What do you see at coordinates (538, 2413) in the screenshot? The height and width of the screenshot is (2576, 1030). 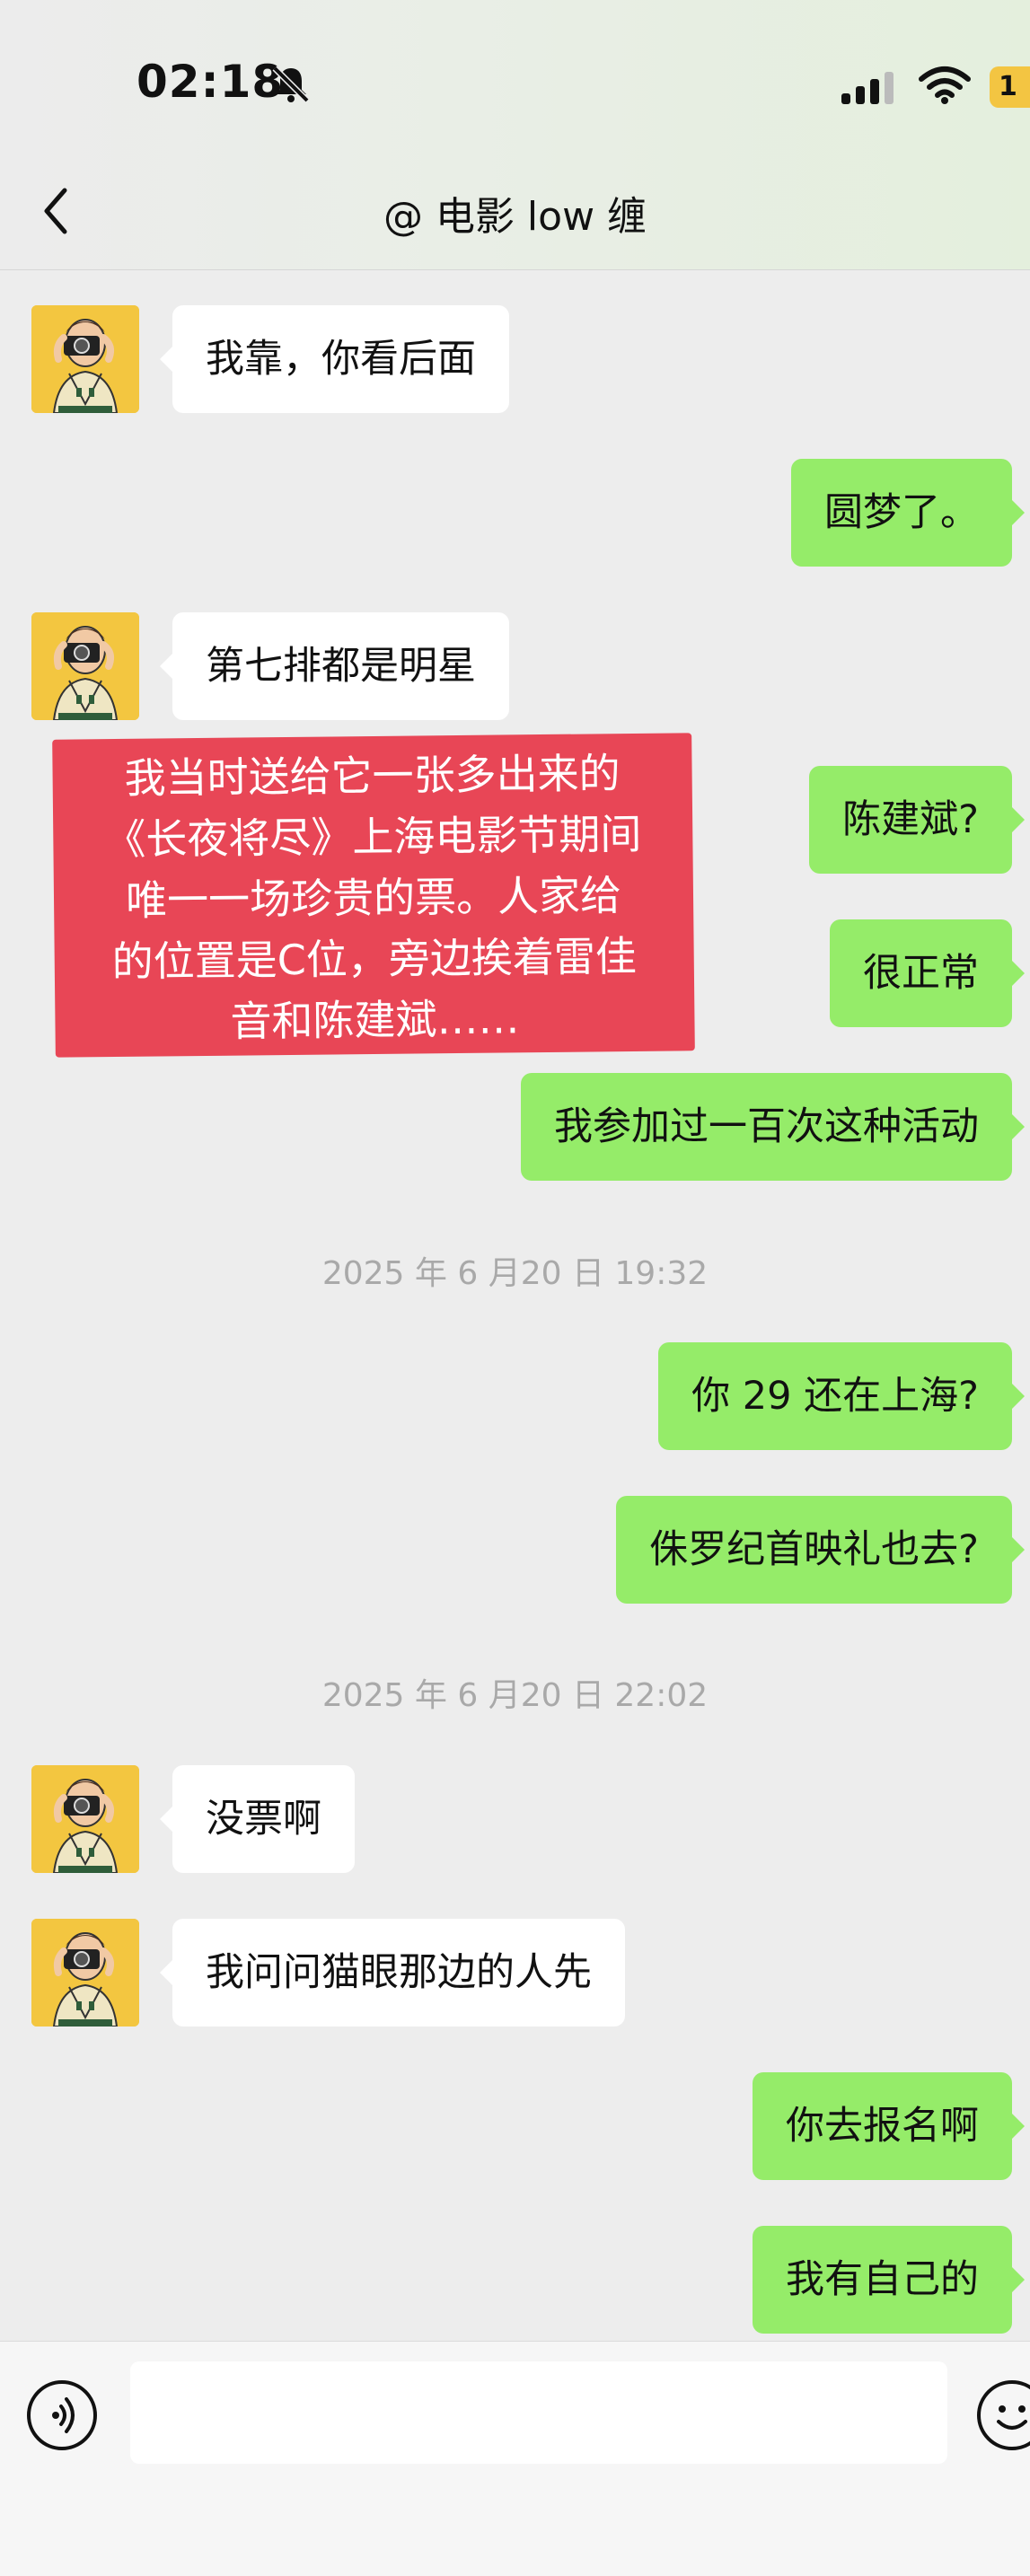 I see `message-input` at bounding box center [538, 2413].